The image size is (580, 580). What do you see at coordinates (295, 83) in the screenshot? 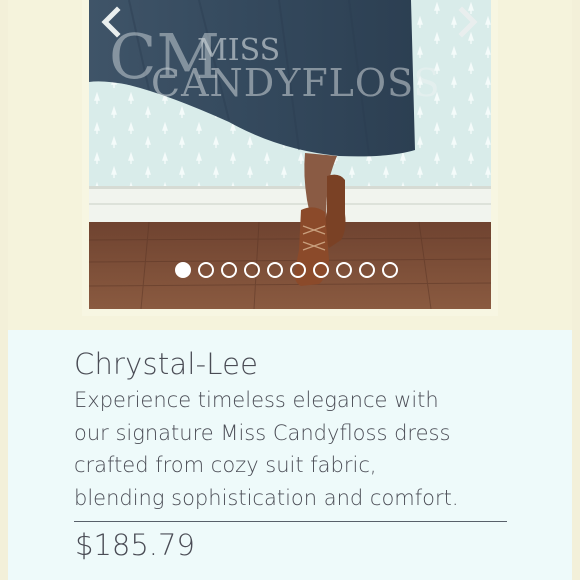
I see `svg-text: CANDYFLOSS` at bounding box center [295, 83].